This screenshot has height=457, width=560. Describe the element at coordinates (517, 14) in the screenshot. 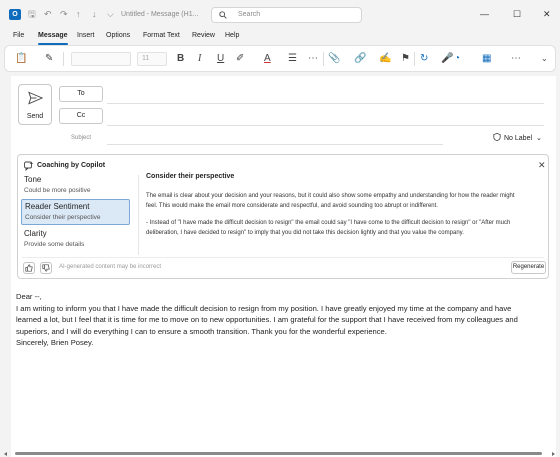

I see `maximize-button: ☐` at that location.